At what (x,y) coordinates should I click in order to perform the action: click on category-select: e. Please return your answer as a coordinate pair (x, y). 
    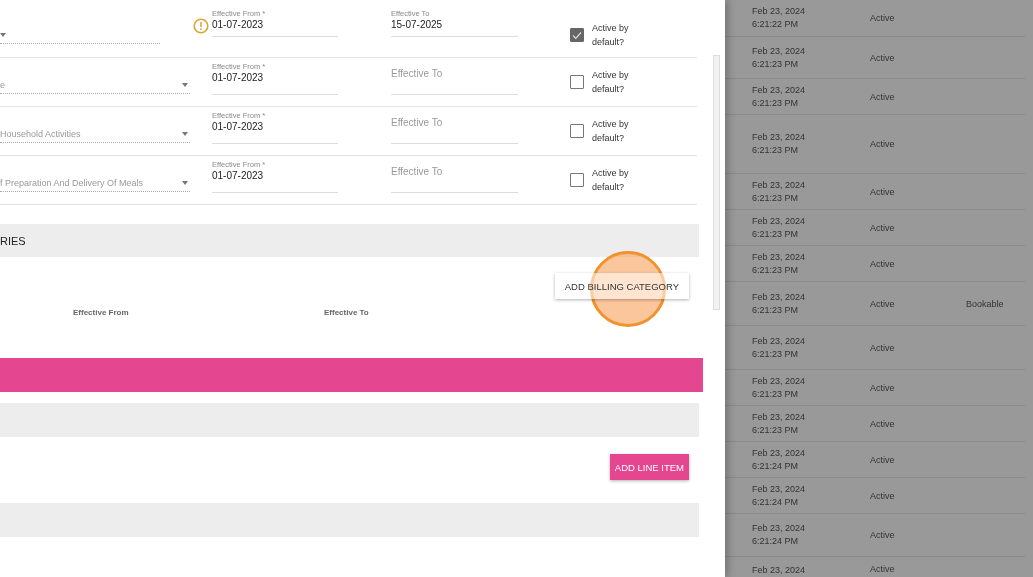
    Looking at the image, I should click on (95, 76).